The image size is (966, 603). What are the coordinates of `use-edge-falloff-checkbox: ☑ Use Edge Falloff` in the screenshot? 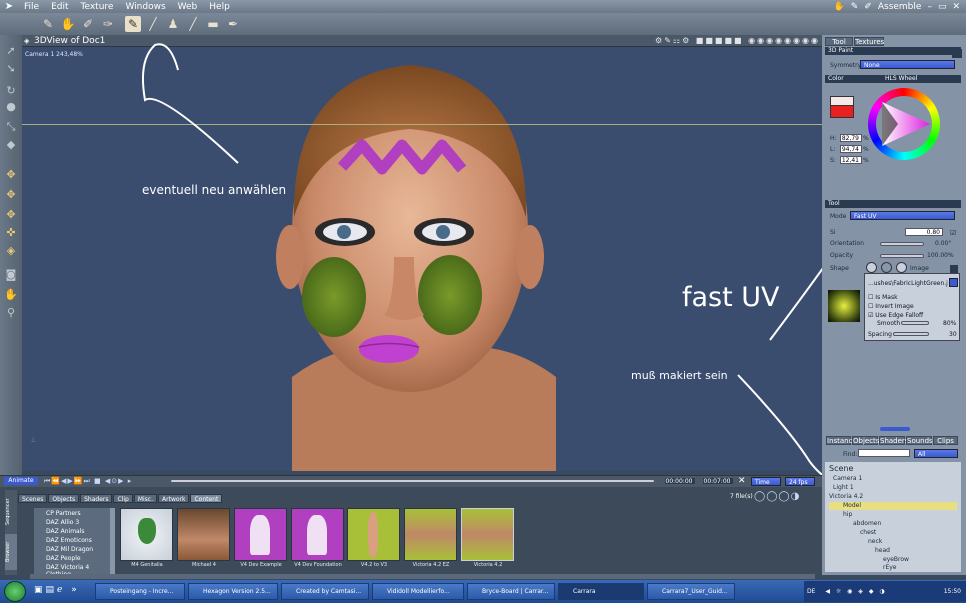 It's located at (895, 315).